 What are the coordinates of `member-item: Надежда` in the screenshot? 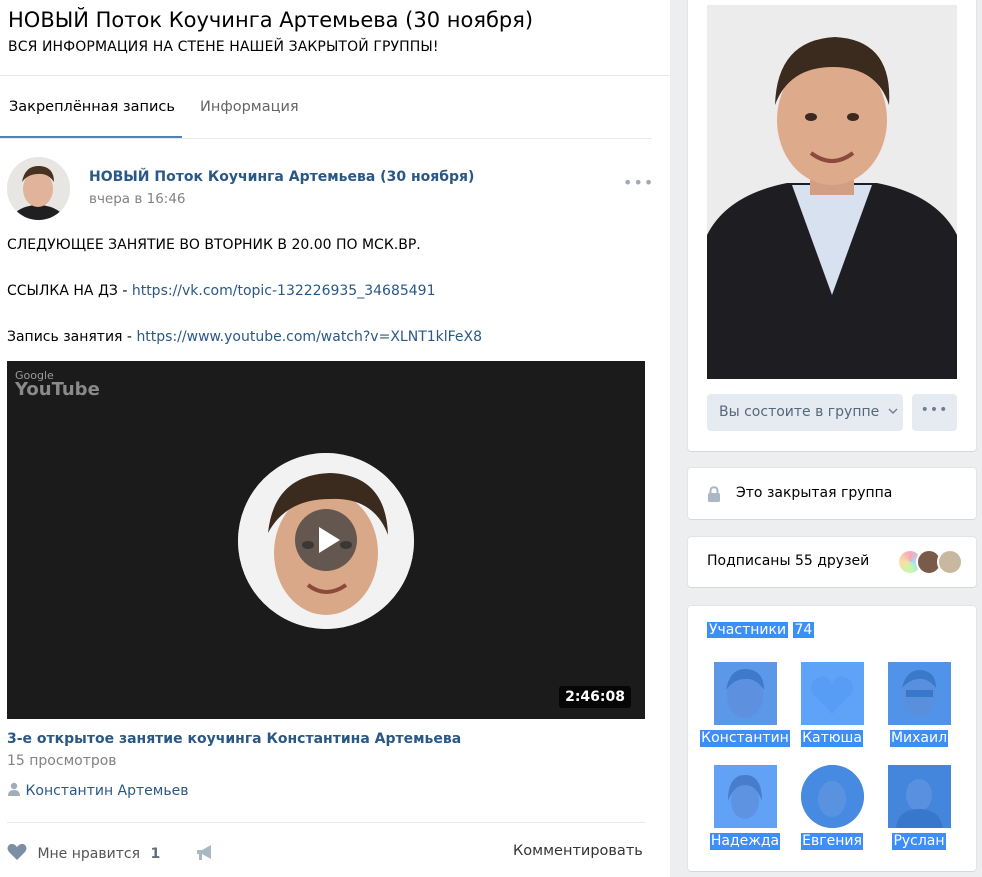 It's located at (745, 807).